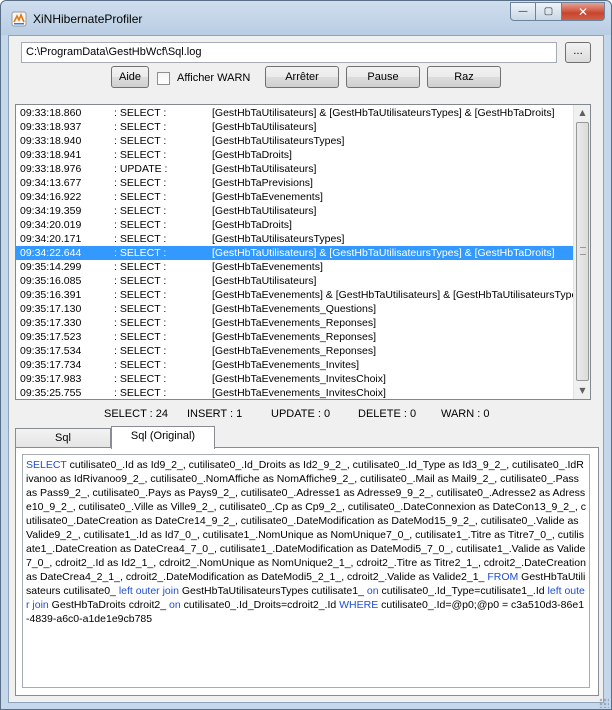  What do you see at coordinates (262, 183) in the screenshot?
I see `log-tables: [GestHbTaPrevisions]` at bounding box center [262, 183].